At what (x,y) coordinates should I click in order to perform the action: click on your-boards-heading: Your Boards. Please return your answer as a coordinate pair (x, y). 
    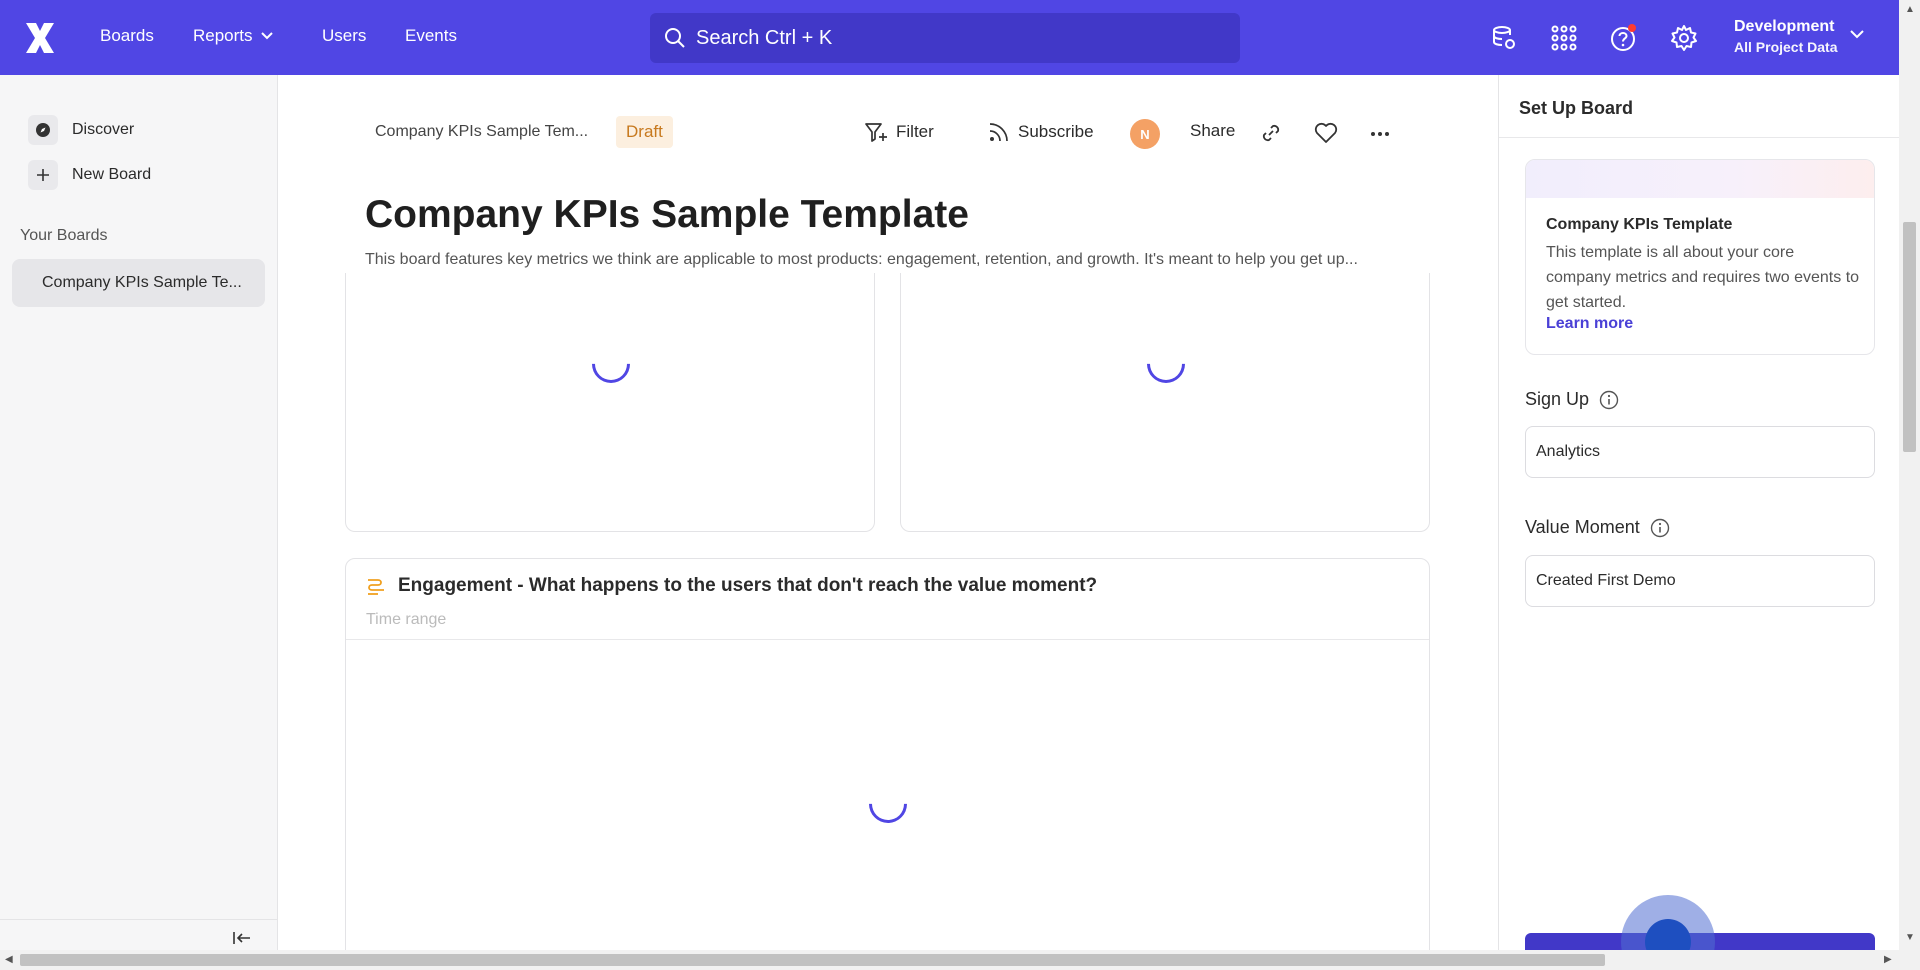
    Looking at the image, I should click on (64, 235).